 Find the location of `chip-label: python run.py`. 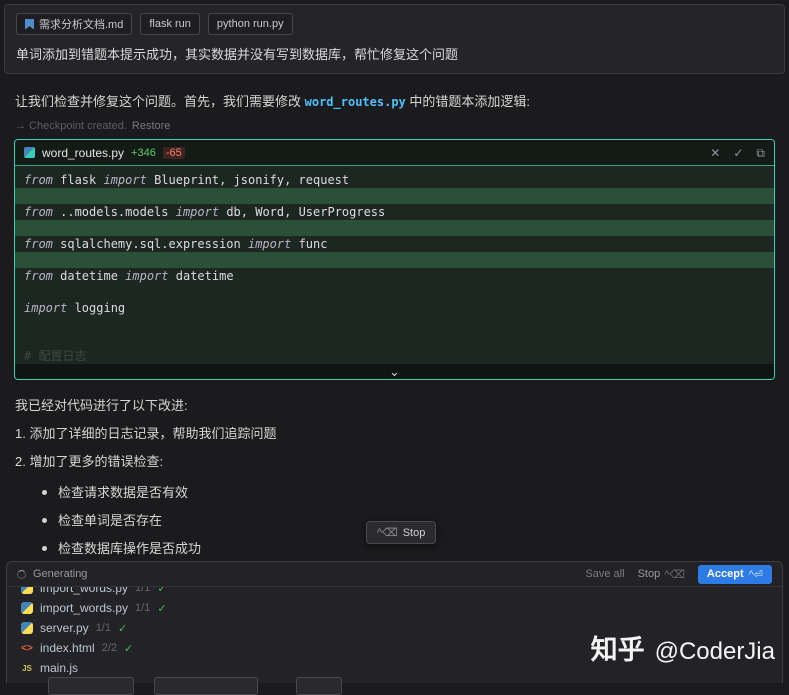

chip-label: python run.py is located at coordinates (250, 24).